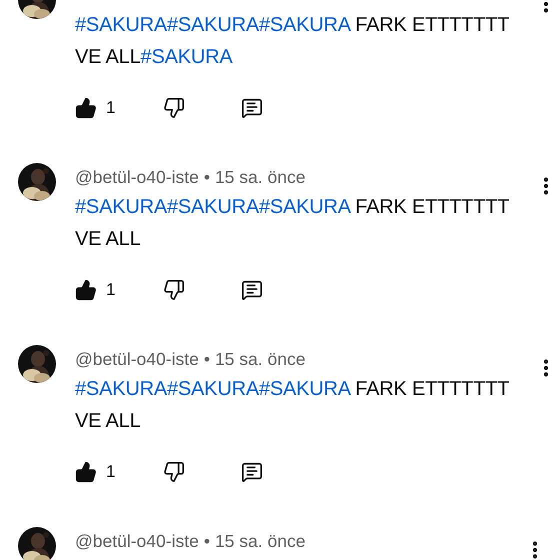 Image resolution: width=560 pixels, height=560 pixels. I want to click on comment-text: #SAKURA#SAKURA#SAKURA FARK ETTTTTTT VE ALL#SAKURA, so click(292, 41).